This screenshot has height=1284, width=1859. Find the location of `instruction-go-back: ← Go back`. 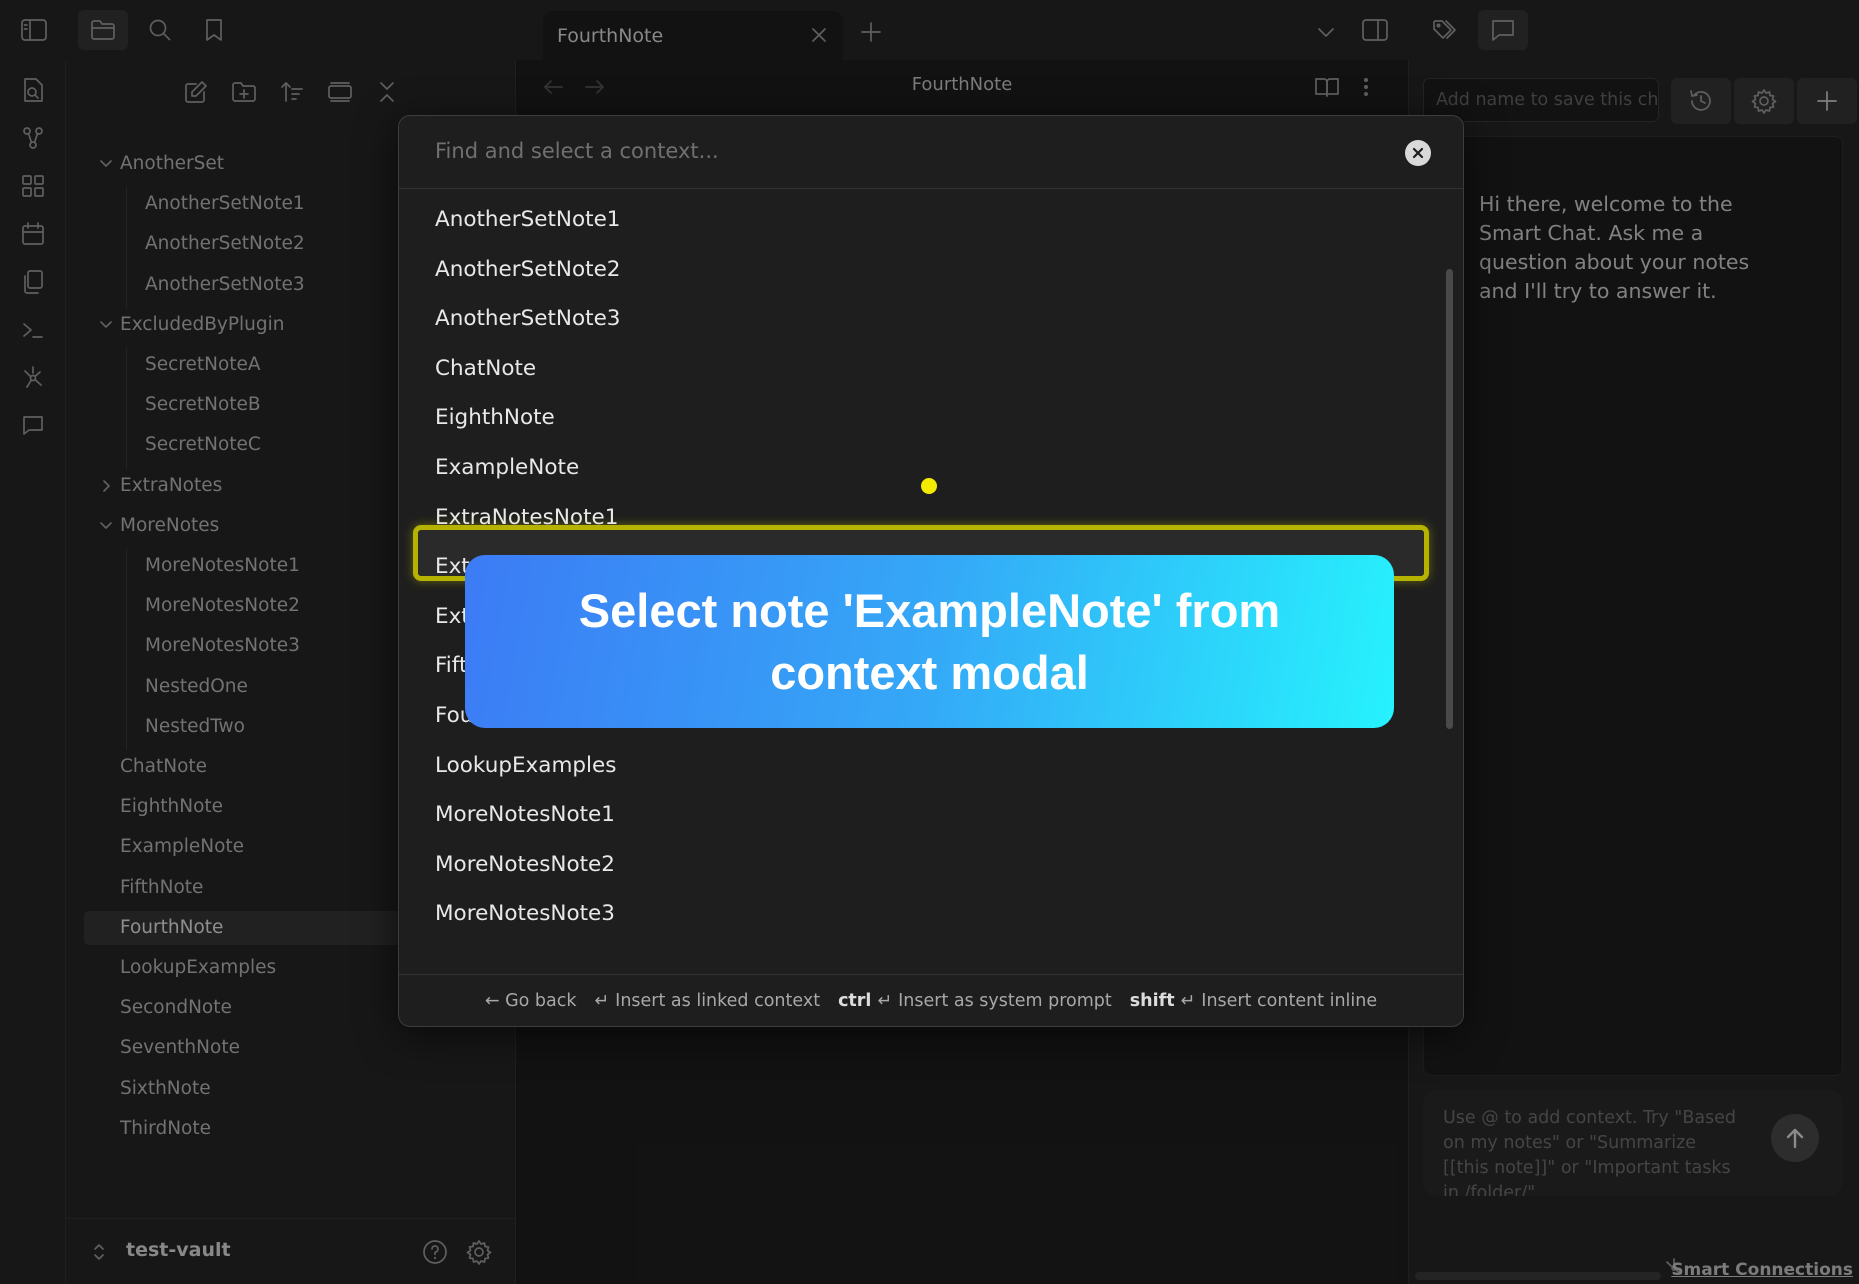

instruction-go-back: ← Go back is located at coordinates (530, 1000).